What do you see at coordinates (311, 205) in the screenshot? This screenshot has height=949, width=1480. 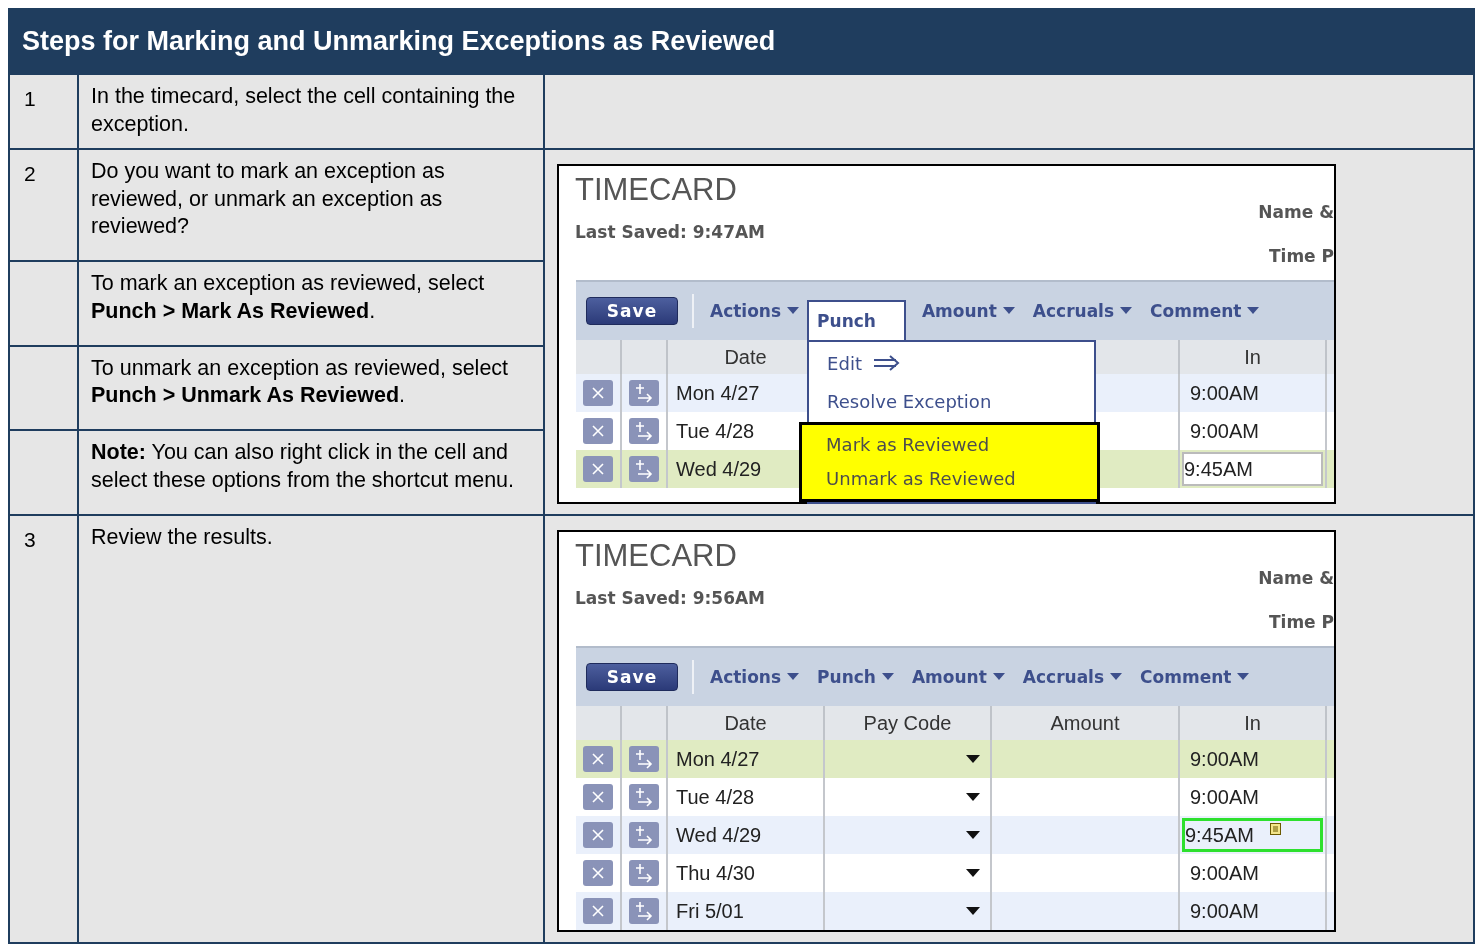 I see `step-text: Do you want to mark an exception as reviewed, or unmark an exception as reviewed?` at bounding box center [311, 205].